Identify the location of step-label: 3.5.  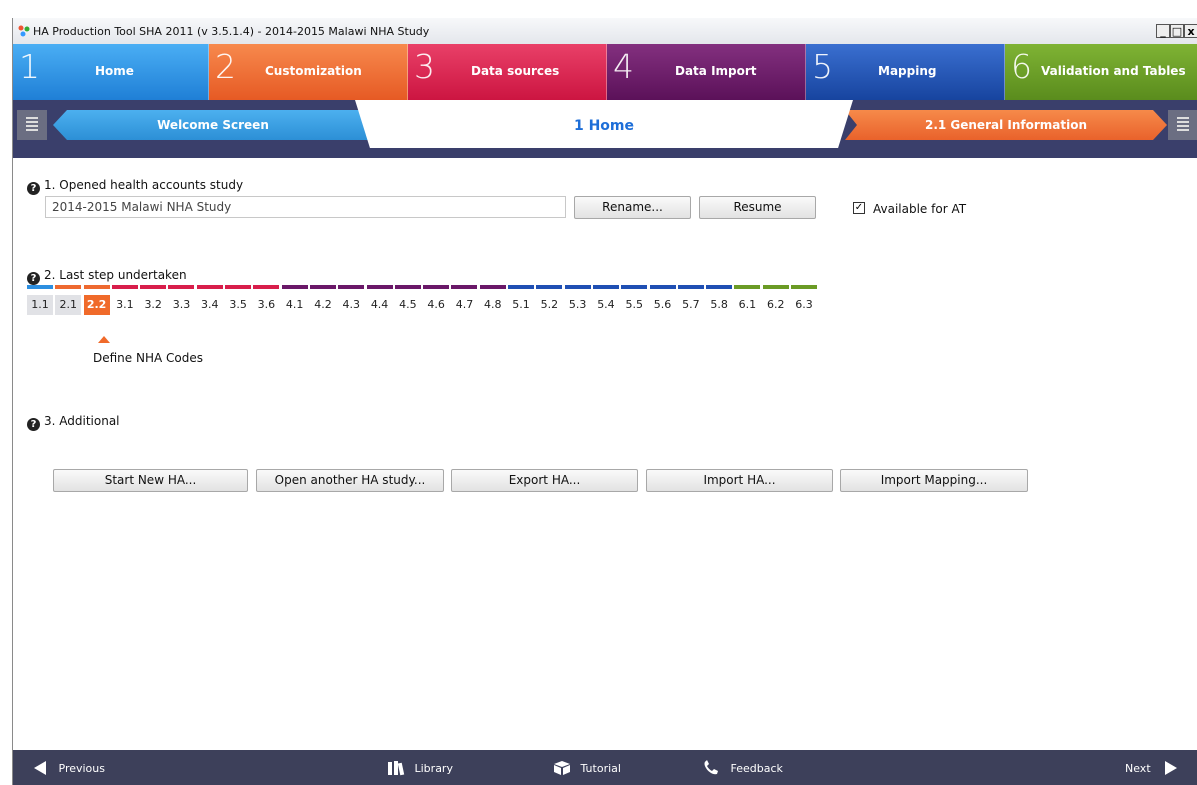
(238, 304).